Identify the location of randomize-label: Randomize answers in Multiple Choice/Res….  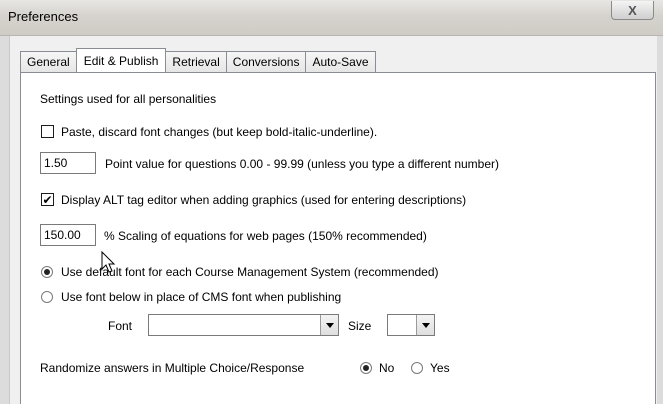
(172, 368).